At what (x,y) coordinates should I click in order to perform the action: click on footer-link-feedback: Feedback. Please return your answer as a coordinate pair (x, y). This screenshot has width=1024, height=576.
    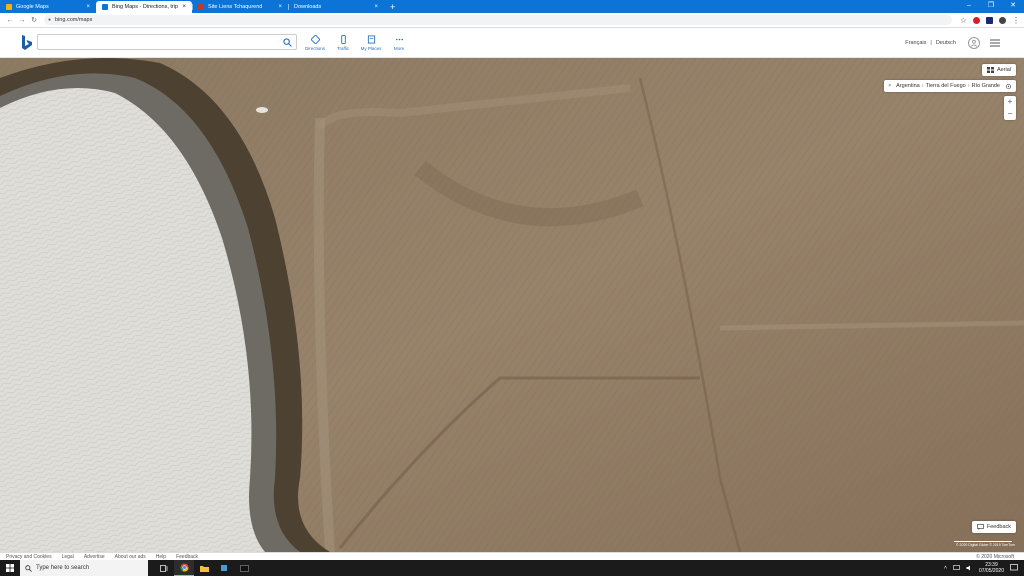
    Looking at the image, I should click on (187, 557).